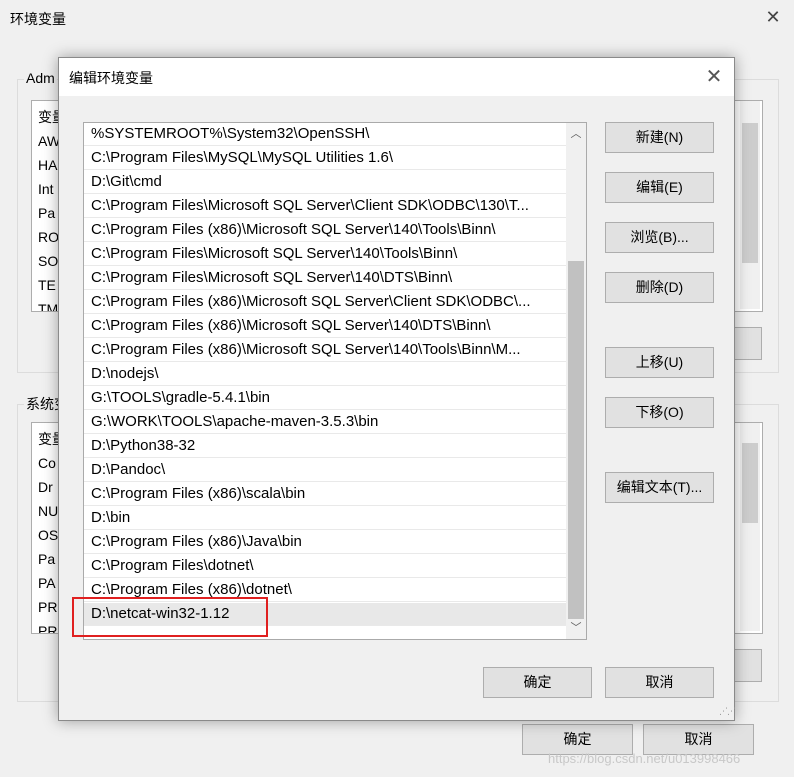  What do you see at coordinates (659, 362) in the screenshot?
I see `move-up-button: 上移(U)` at bounding box center [659, 362].